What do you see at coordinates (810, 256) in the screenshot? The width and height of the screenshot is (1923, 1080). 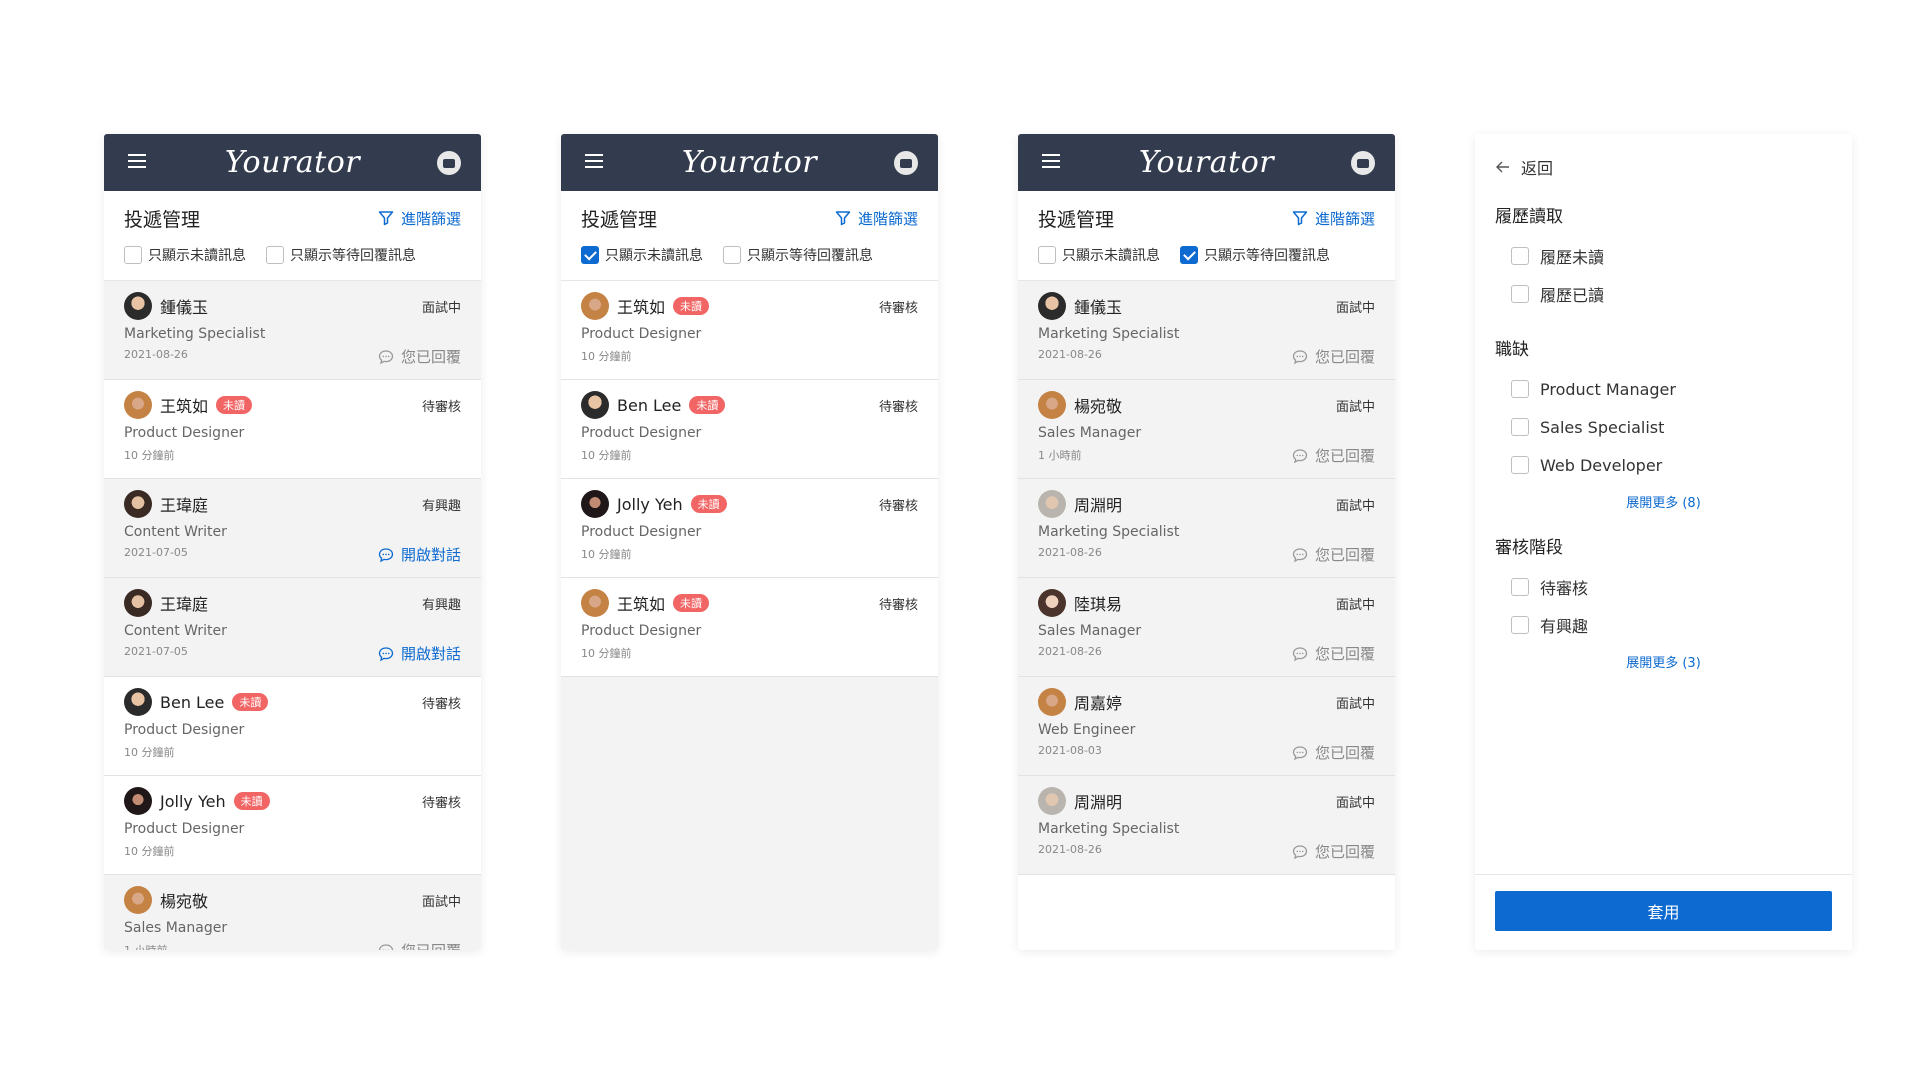 I see `checkbox-label: 只顯示等待回覆訊息` at bounding box center [810, 256].